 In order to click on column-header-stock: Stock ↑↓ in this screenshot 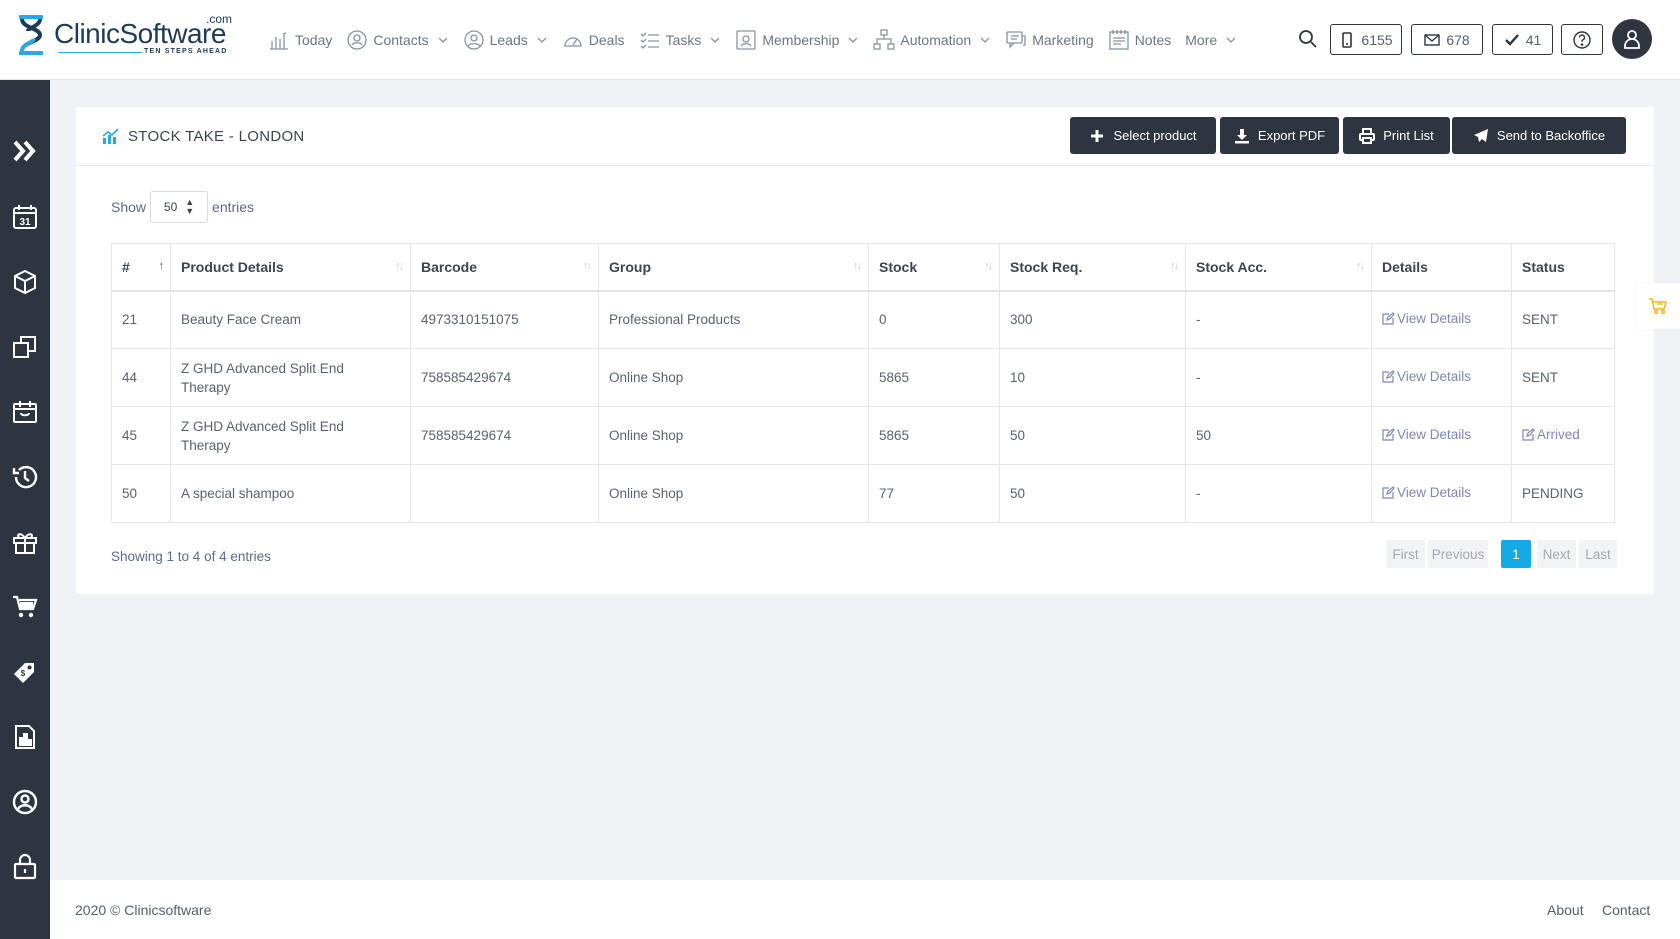, I will do `click(934, 267)`.